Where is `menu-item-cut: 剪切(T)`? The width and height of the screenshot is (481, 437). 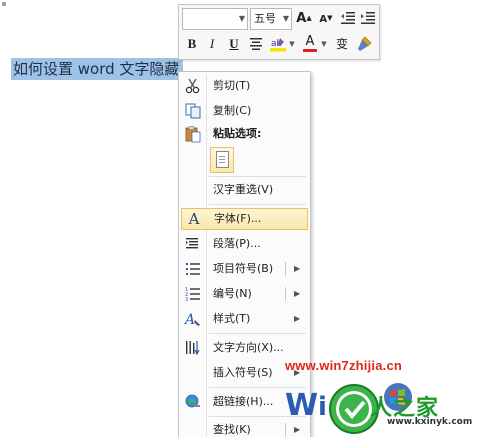 menu-item-cut: 剪切(T) is located at coordinates (244, 86).